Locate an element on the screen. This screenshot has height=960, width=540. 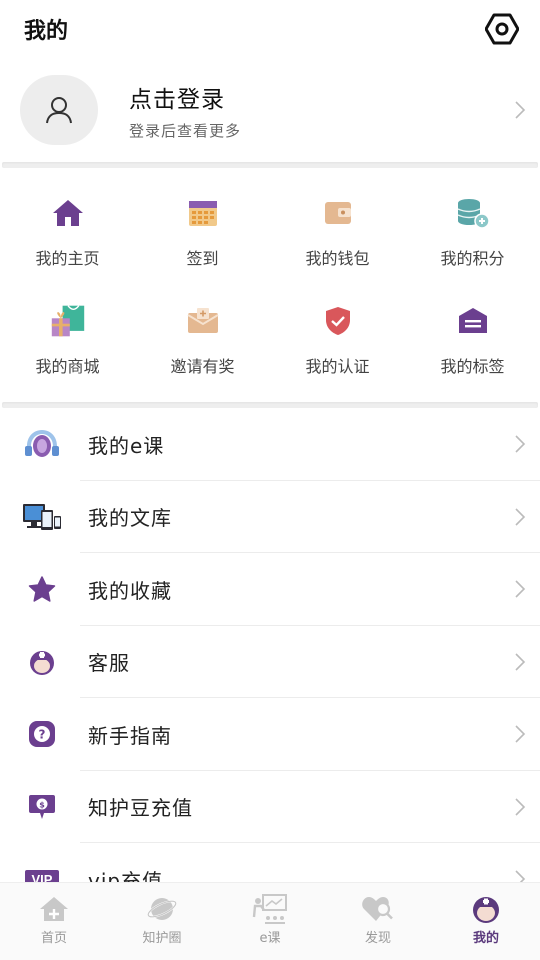
planet-tab-icon is located at coordinates (162, 909).